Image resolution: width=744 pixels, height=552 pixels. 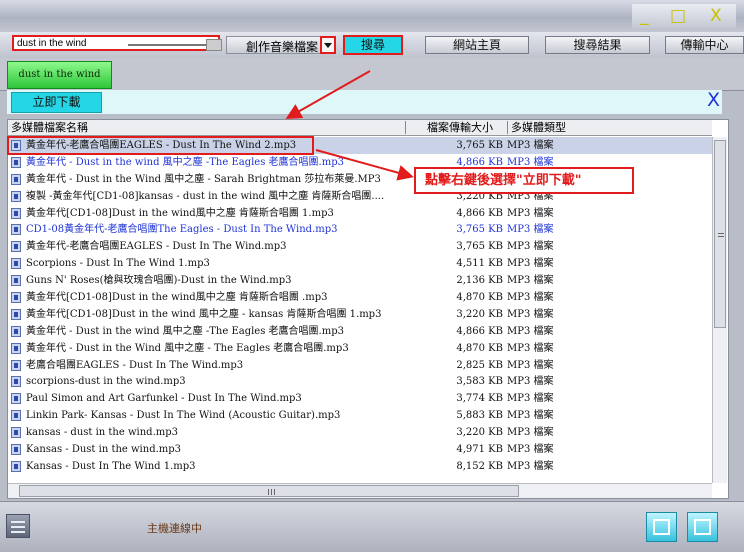 What do you see at coordinates (678, 16) in the screenshot?
I see `maximize-button: □` at bounding box center [678, 16].